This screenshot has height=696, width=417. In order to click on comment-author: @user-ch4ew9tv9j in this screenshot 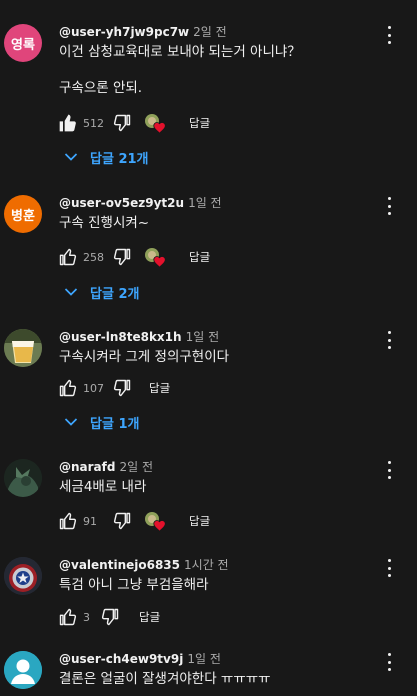, I will do `click(121, 659)`.